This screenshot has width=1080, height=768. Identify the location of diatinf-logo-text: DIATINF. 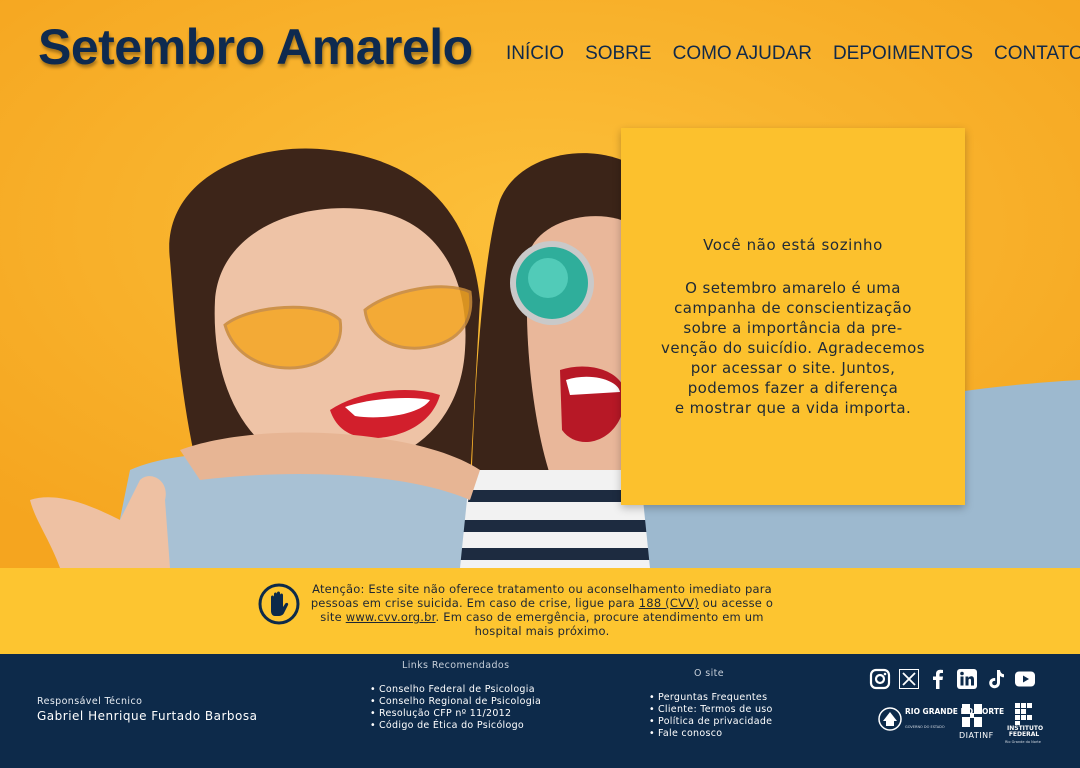
(976, 735).